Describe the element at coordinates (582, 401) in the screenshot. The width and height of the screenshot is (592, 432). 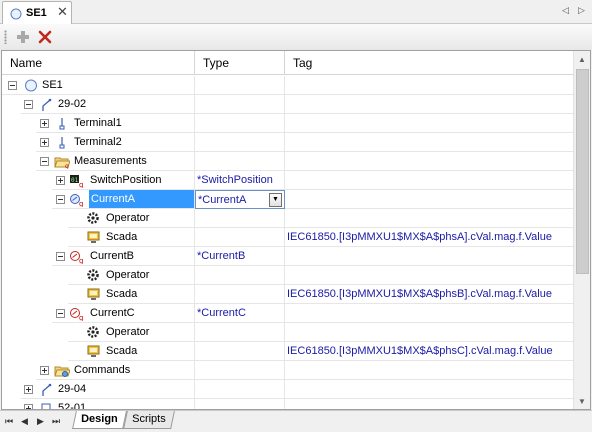
I see `scroll-down-icon: ▼` at that location.